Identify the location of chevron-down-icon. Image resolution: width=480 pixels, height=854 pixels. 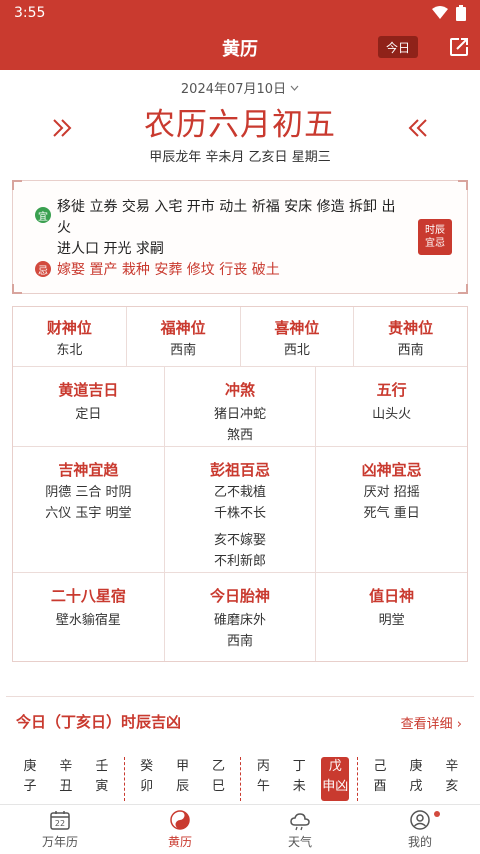
(294, 88).